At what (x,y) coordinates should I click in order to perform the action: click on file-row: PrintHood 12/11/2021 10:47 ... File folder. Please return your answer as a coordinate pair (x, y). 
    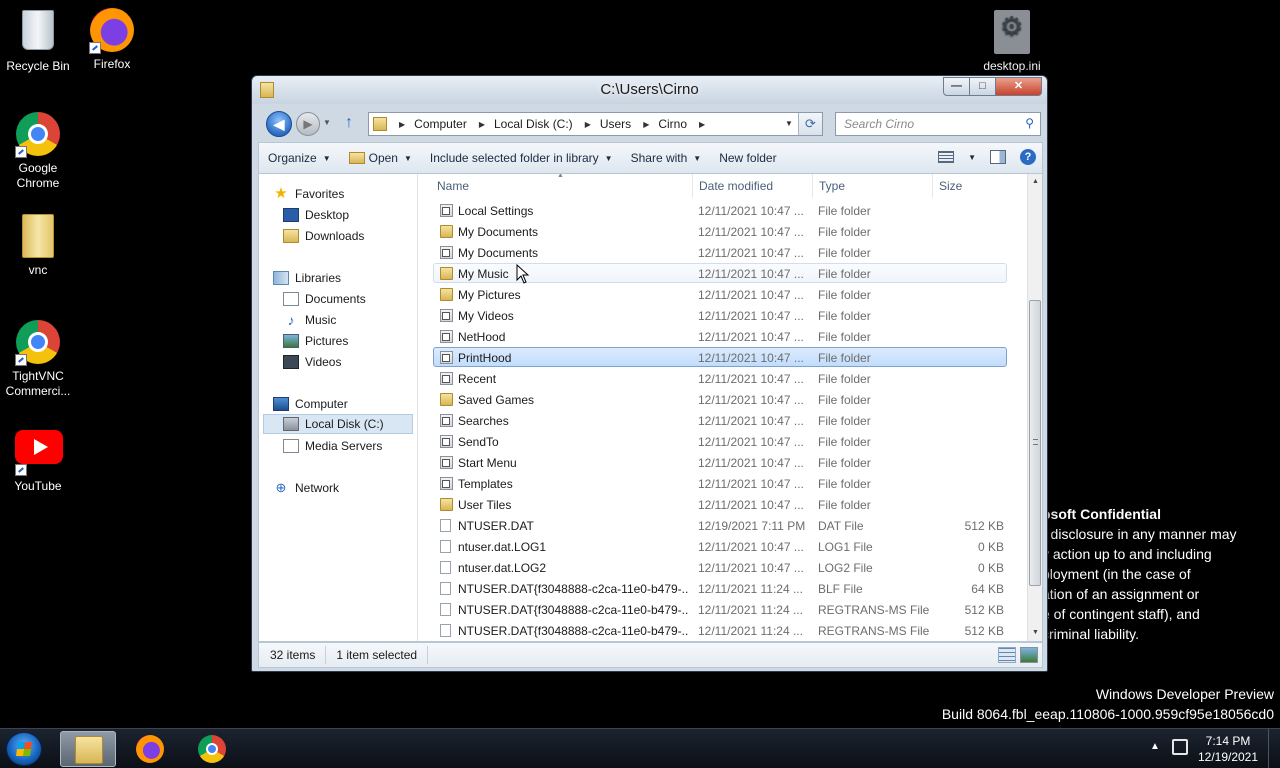
    Looking at the image, I should click on (720, 357).